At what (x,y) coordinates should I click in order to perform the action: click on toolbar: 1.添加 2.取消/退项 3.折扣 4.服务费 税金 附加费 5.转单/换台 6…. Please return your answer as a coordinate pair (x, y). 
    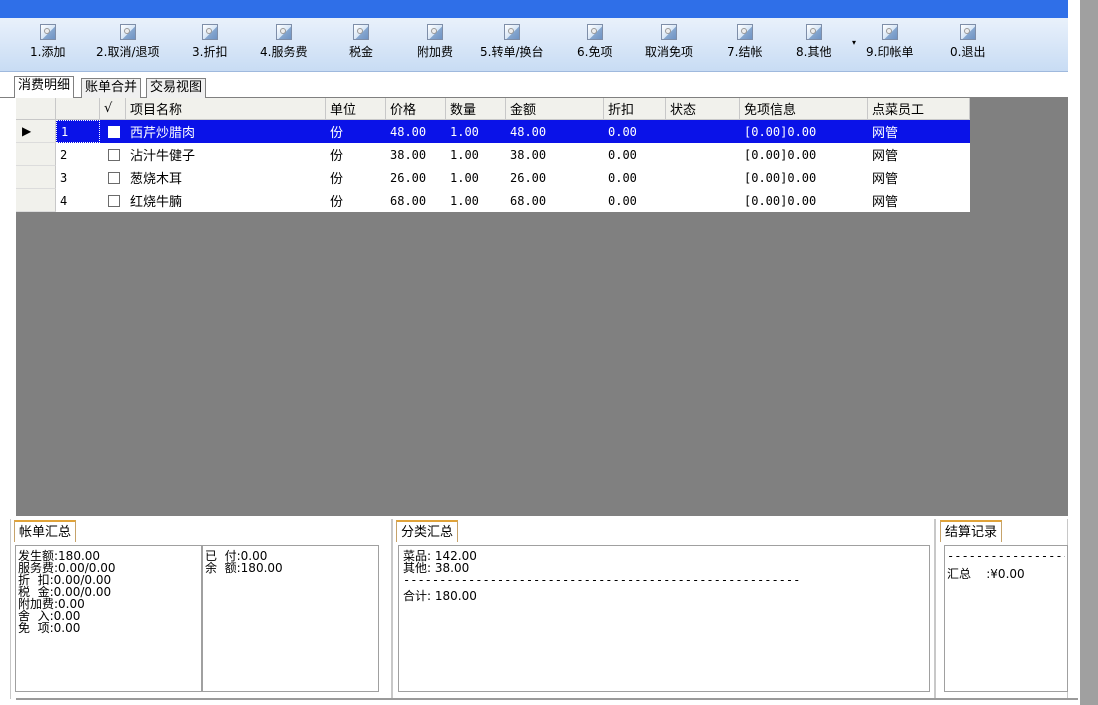
    Looking at the image, I should click on (534, 45).